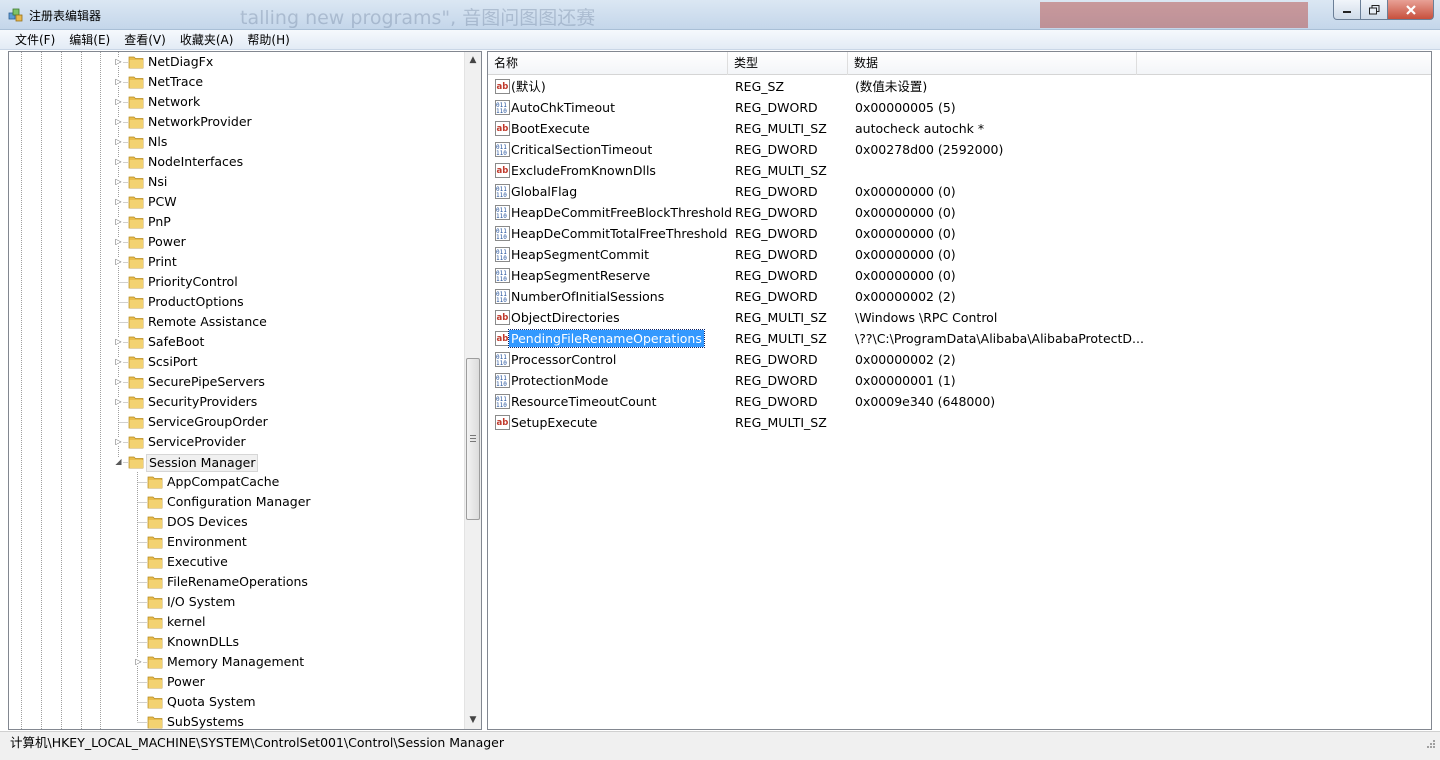 The image size is (1440, 760). I want to click on background-window-text: talling new programs", 音图问图图还赛, so click(418, 18).